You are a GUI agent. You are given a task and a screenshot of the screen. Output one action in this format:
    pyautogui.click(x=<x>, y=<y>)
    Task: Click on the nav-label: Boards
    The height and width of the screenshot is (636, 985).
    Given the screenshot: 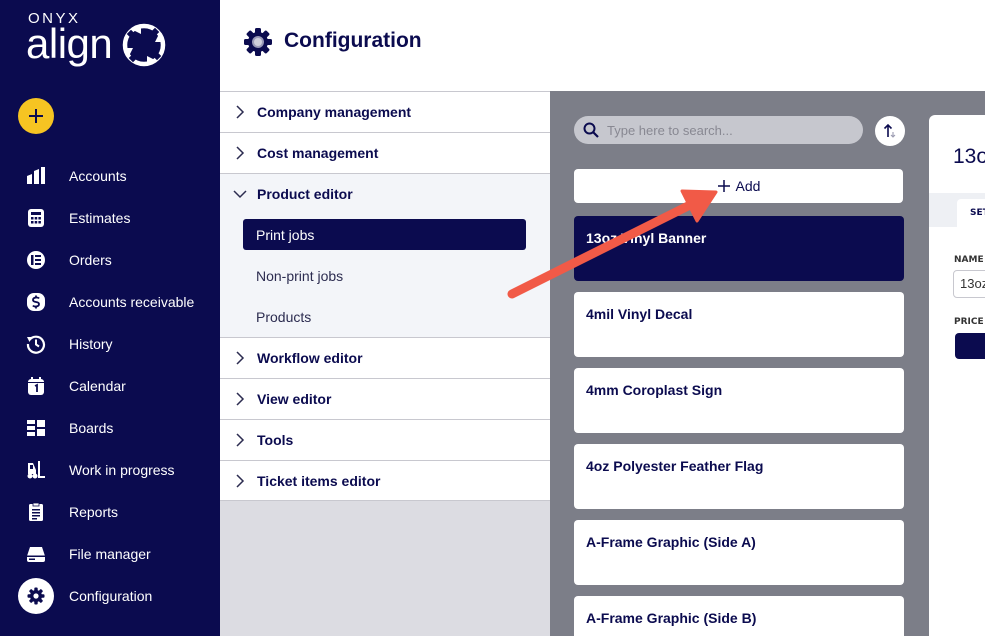 What is the action you would take?
    pyautogui.click(x=91, y=428)
    